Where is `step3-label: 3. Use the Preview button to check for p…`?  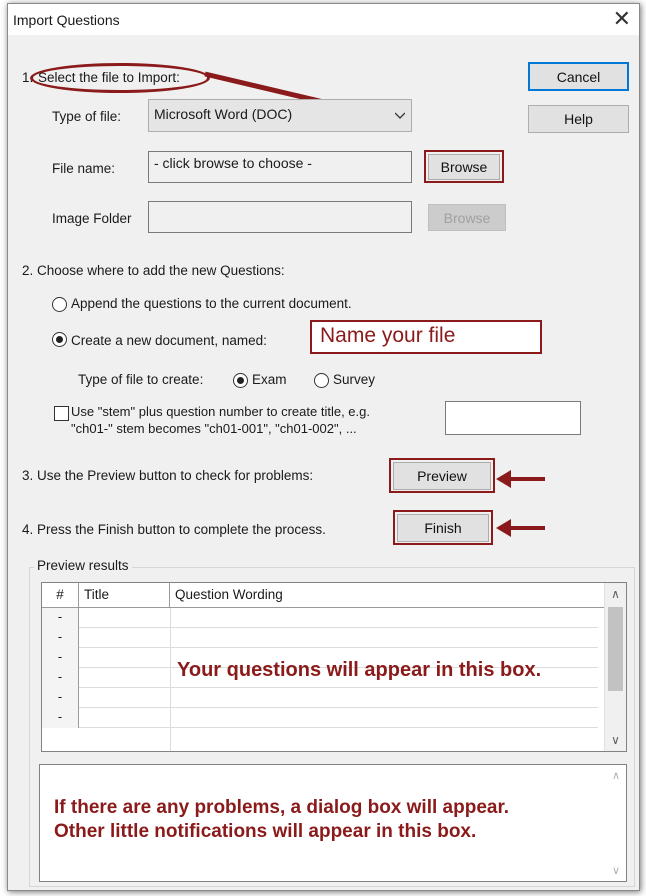 step3-label: 3. Use the Preview button to check for p… is located at coordinates (168, 475).